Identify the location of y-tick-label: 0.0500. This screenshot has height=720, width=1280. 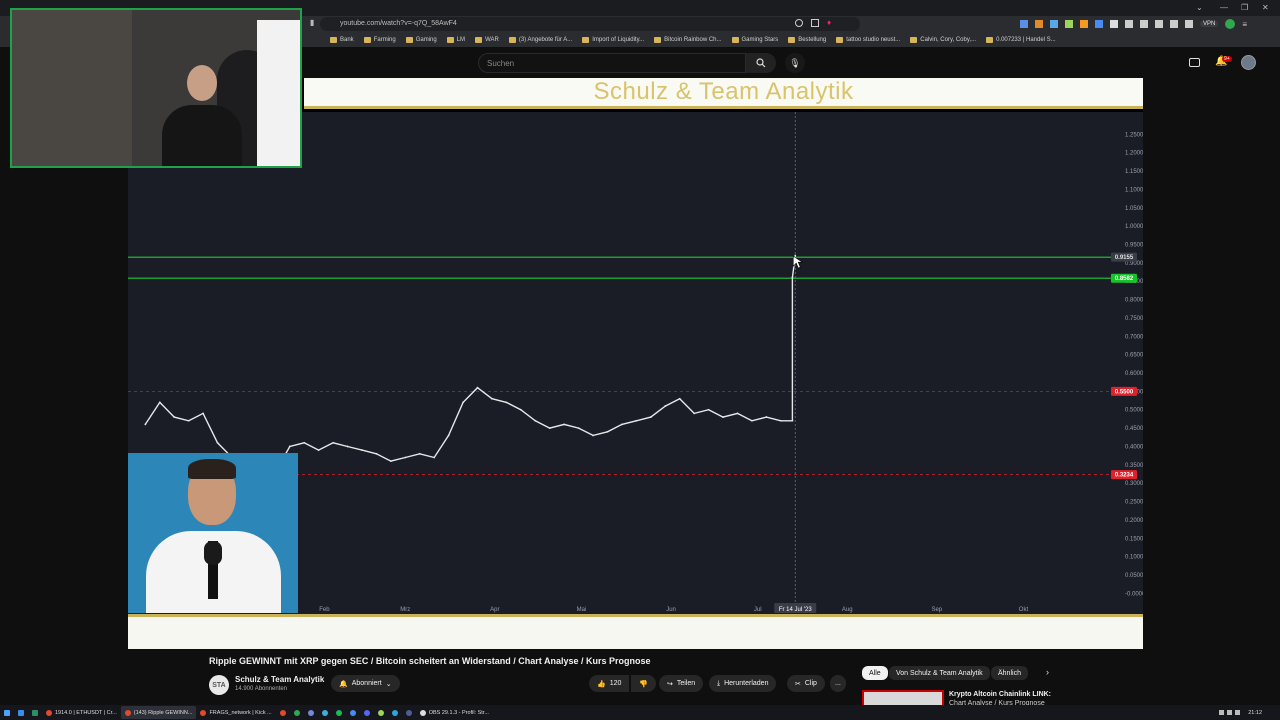
(1134, 576).